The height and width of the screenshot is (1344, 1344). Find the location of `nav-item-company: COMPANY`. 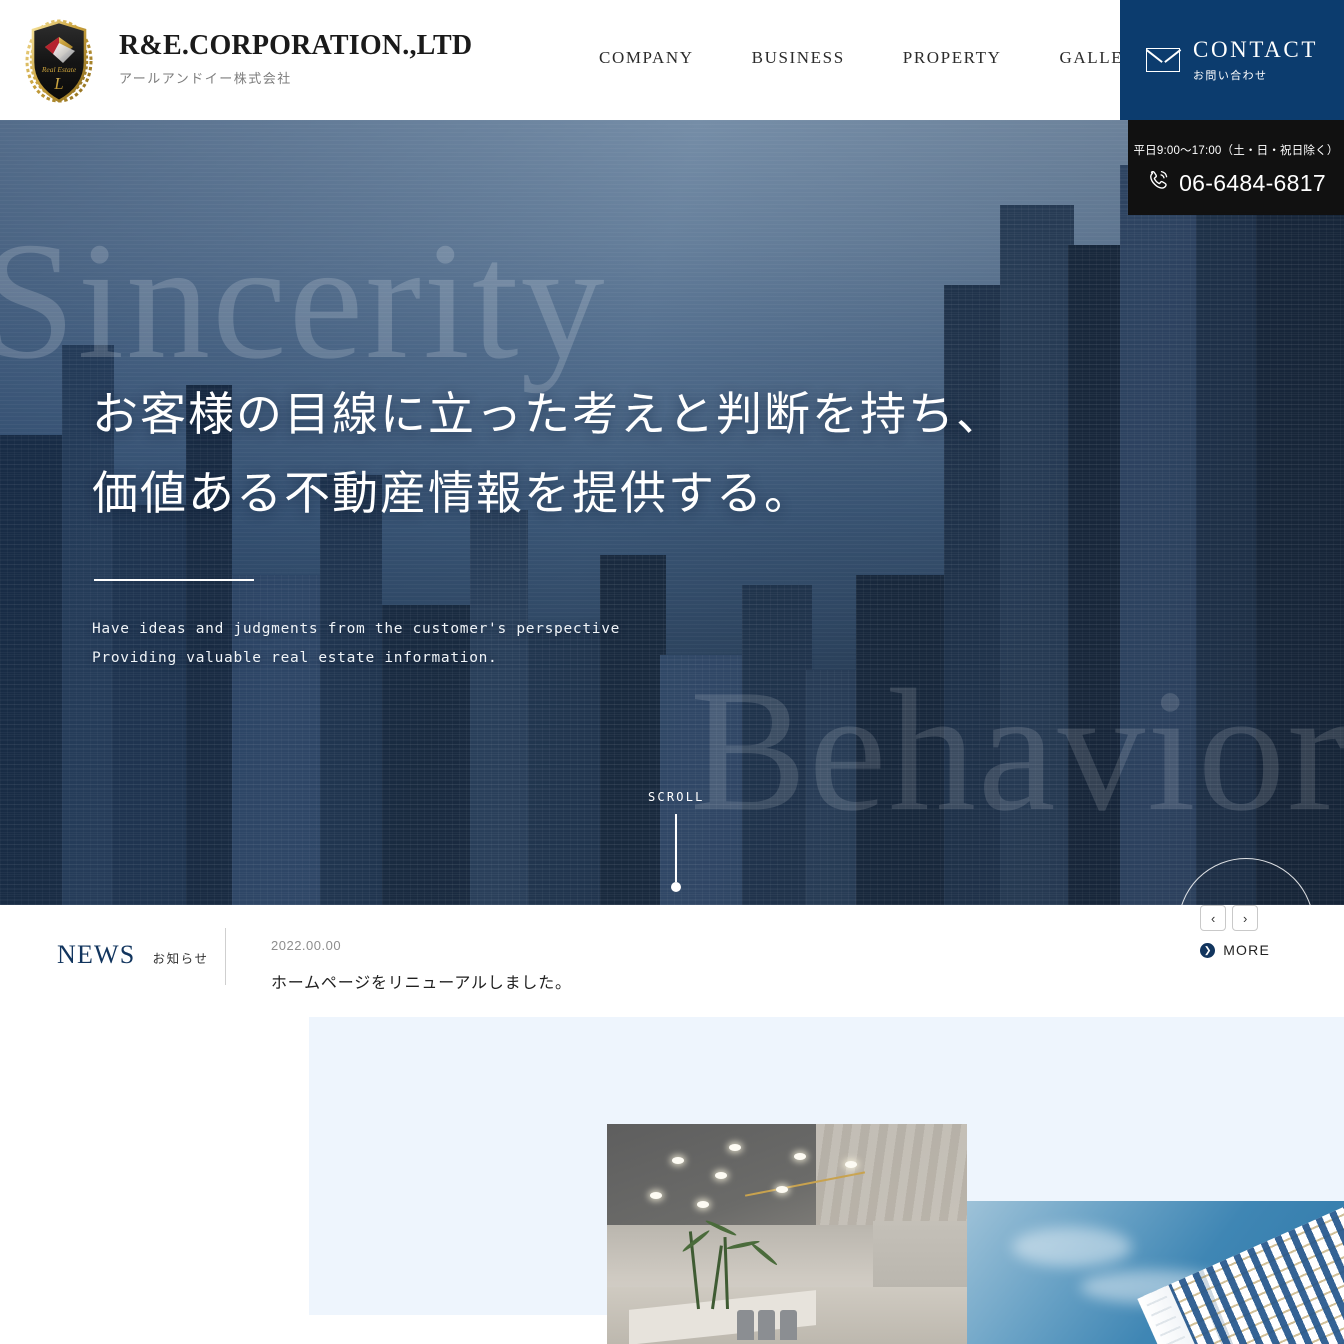

nav-item-company: COMPANY is located at coordinates (646, 58).